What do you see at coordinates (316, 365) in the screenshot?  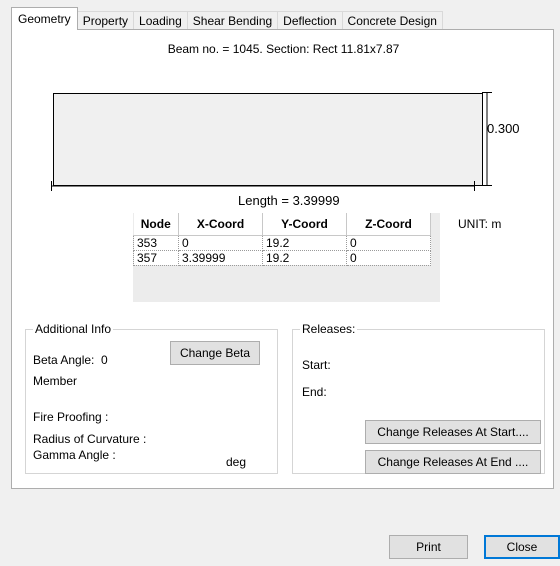 I see `release-start-label: Start:` at bounding box center [316, 365].